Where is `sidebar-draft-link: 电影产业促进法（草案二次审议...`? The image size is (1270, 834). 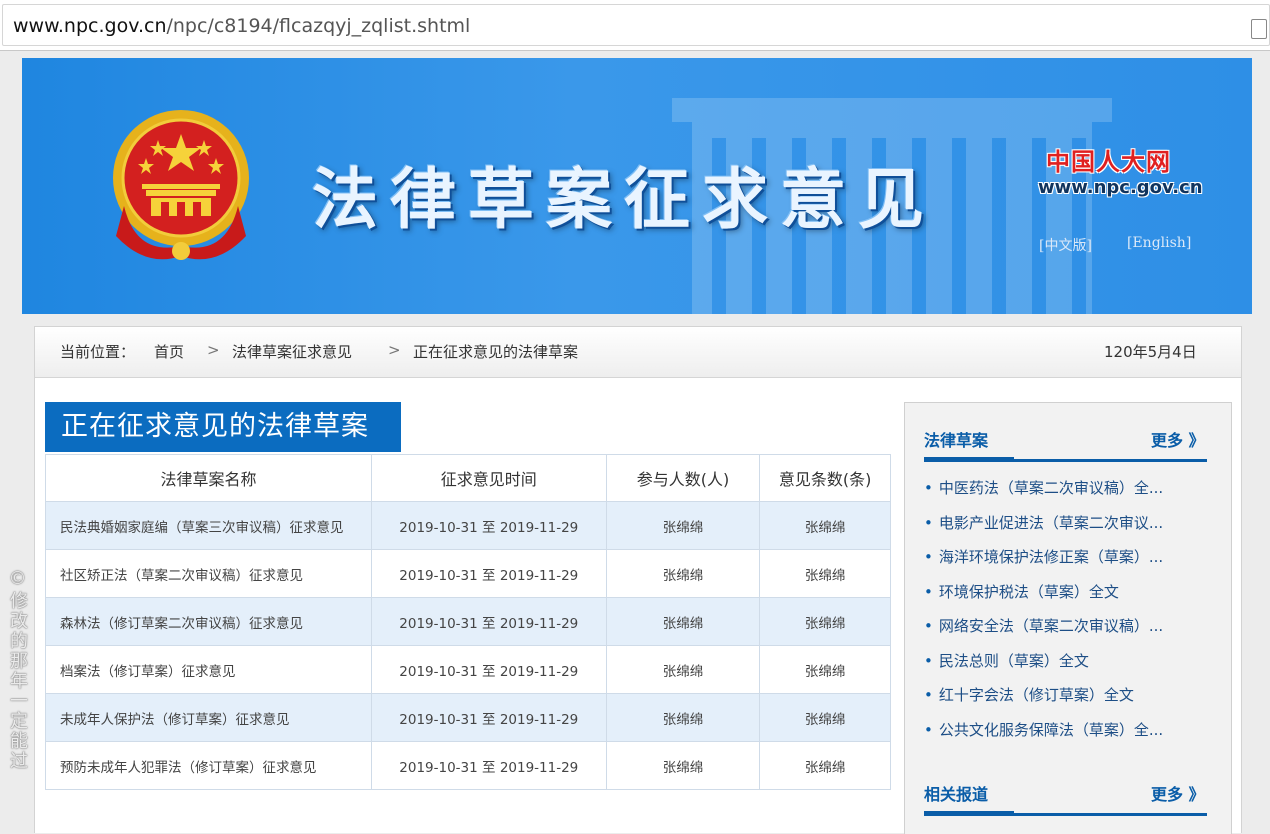 sidebar-draft-link: 电影产业促进法（草案二次审议... is located at coordinates (1066, 529).